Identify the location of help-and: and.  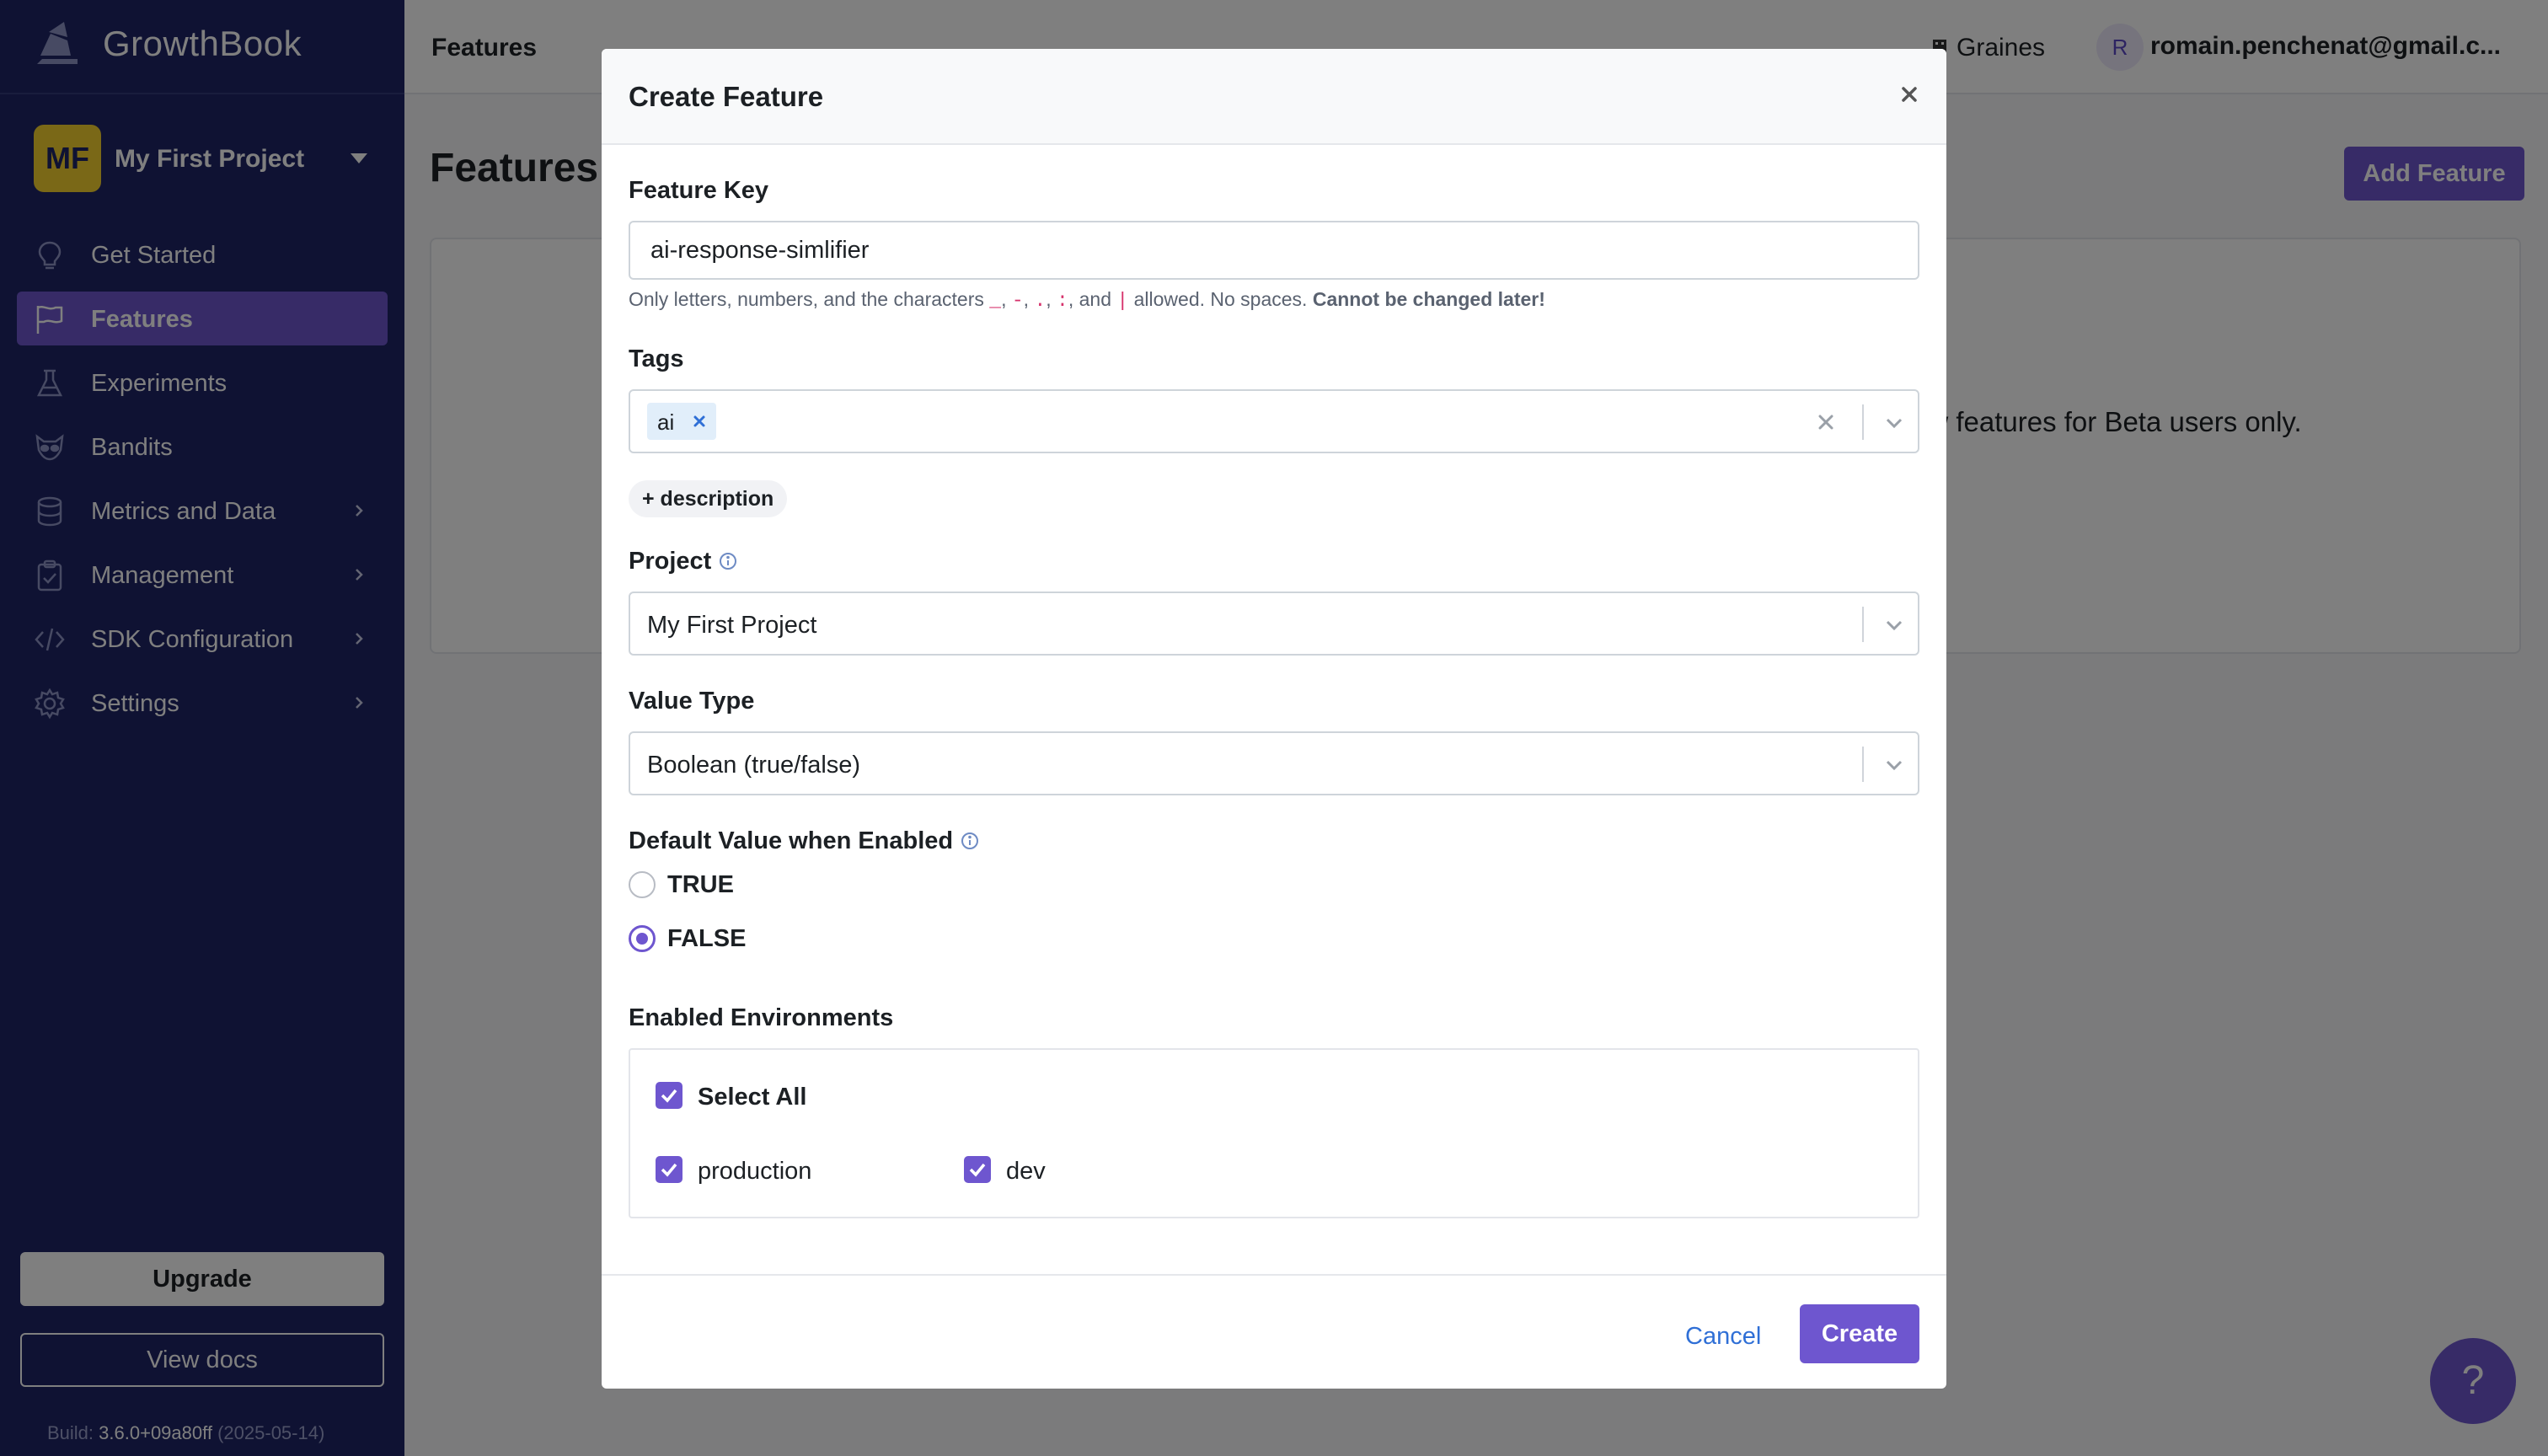
(1095, 299).